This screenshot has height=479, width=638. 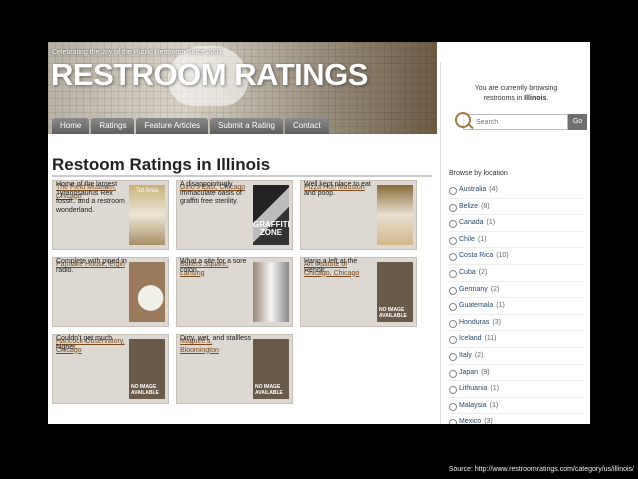 What do you see at coordinates (468, 206) in the screenshot?
I see `location-name: Belize` at bounding box center [468, 206].